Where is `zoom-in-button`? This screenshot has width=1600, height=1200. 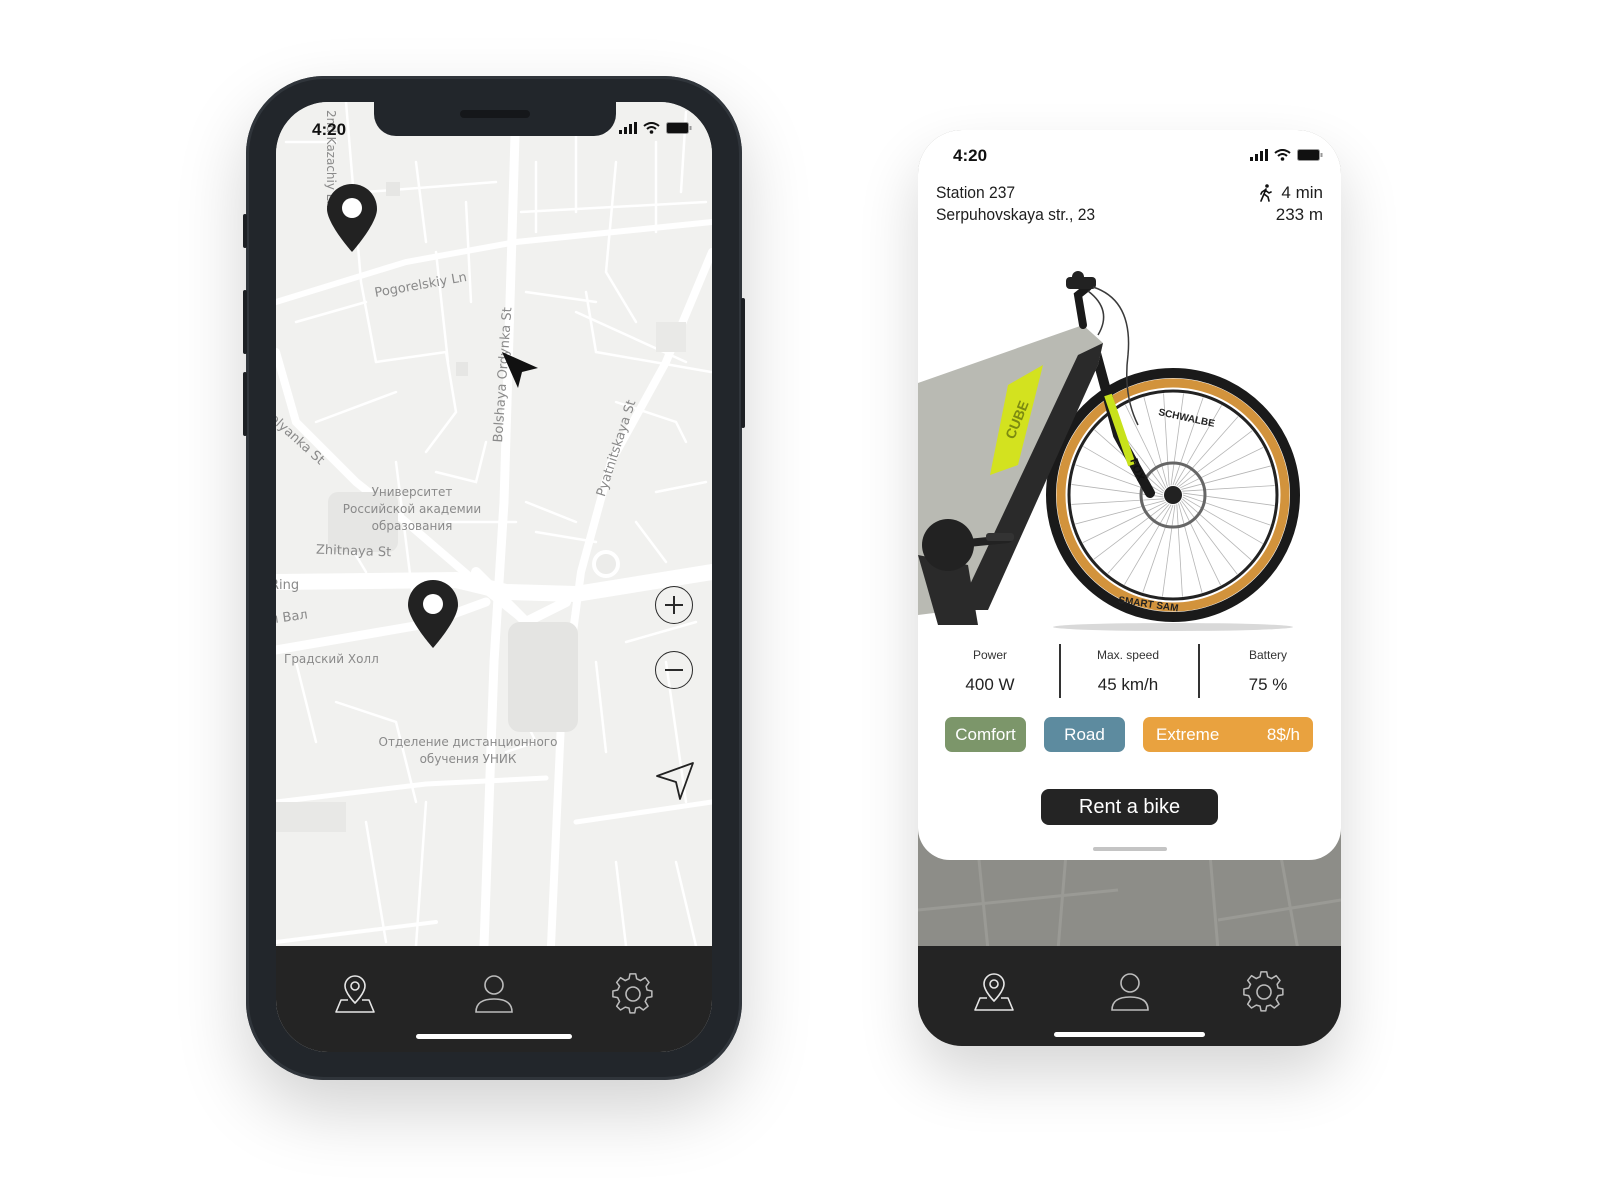
zoom-in-button is located at coordinates (674, 605).